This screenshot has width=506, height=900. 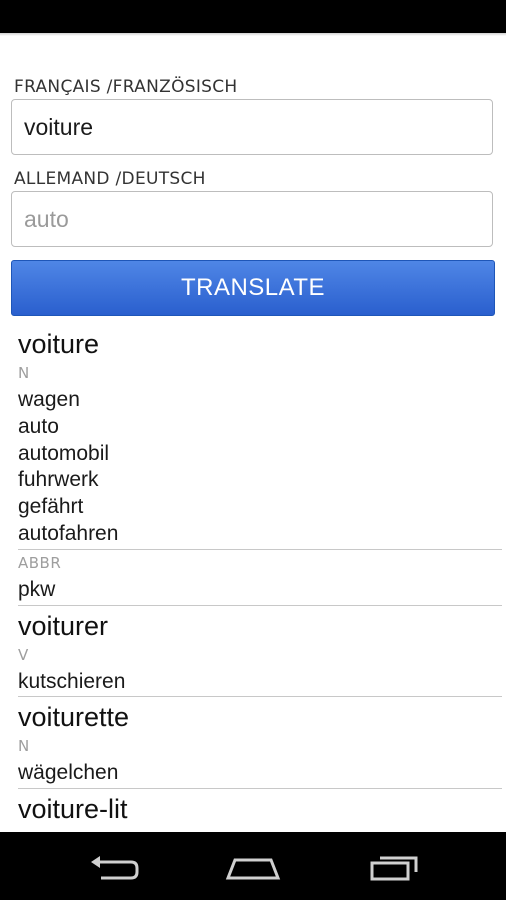 What do you see at coordinates (73, 809) in the screenshot?
I see `headword: voiture-lit` at bounding box center [73, 809].